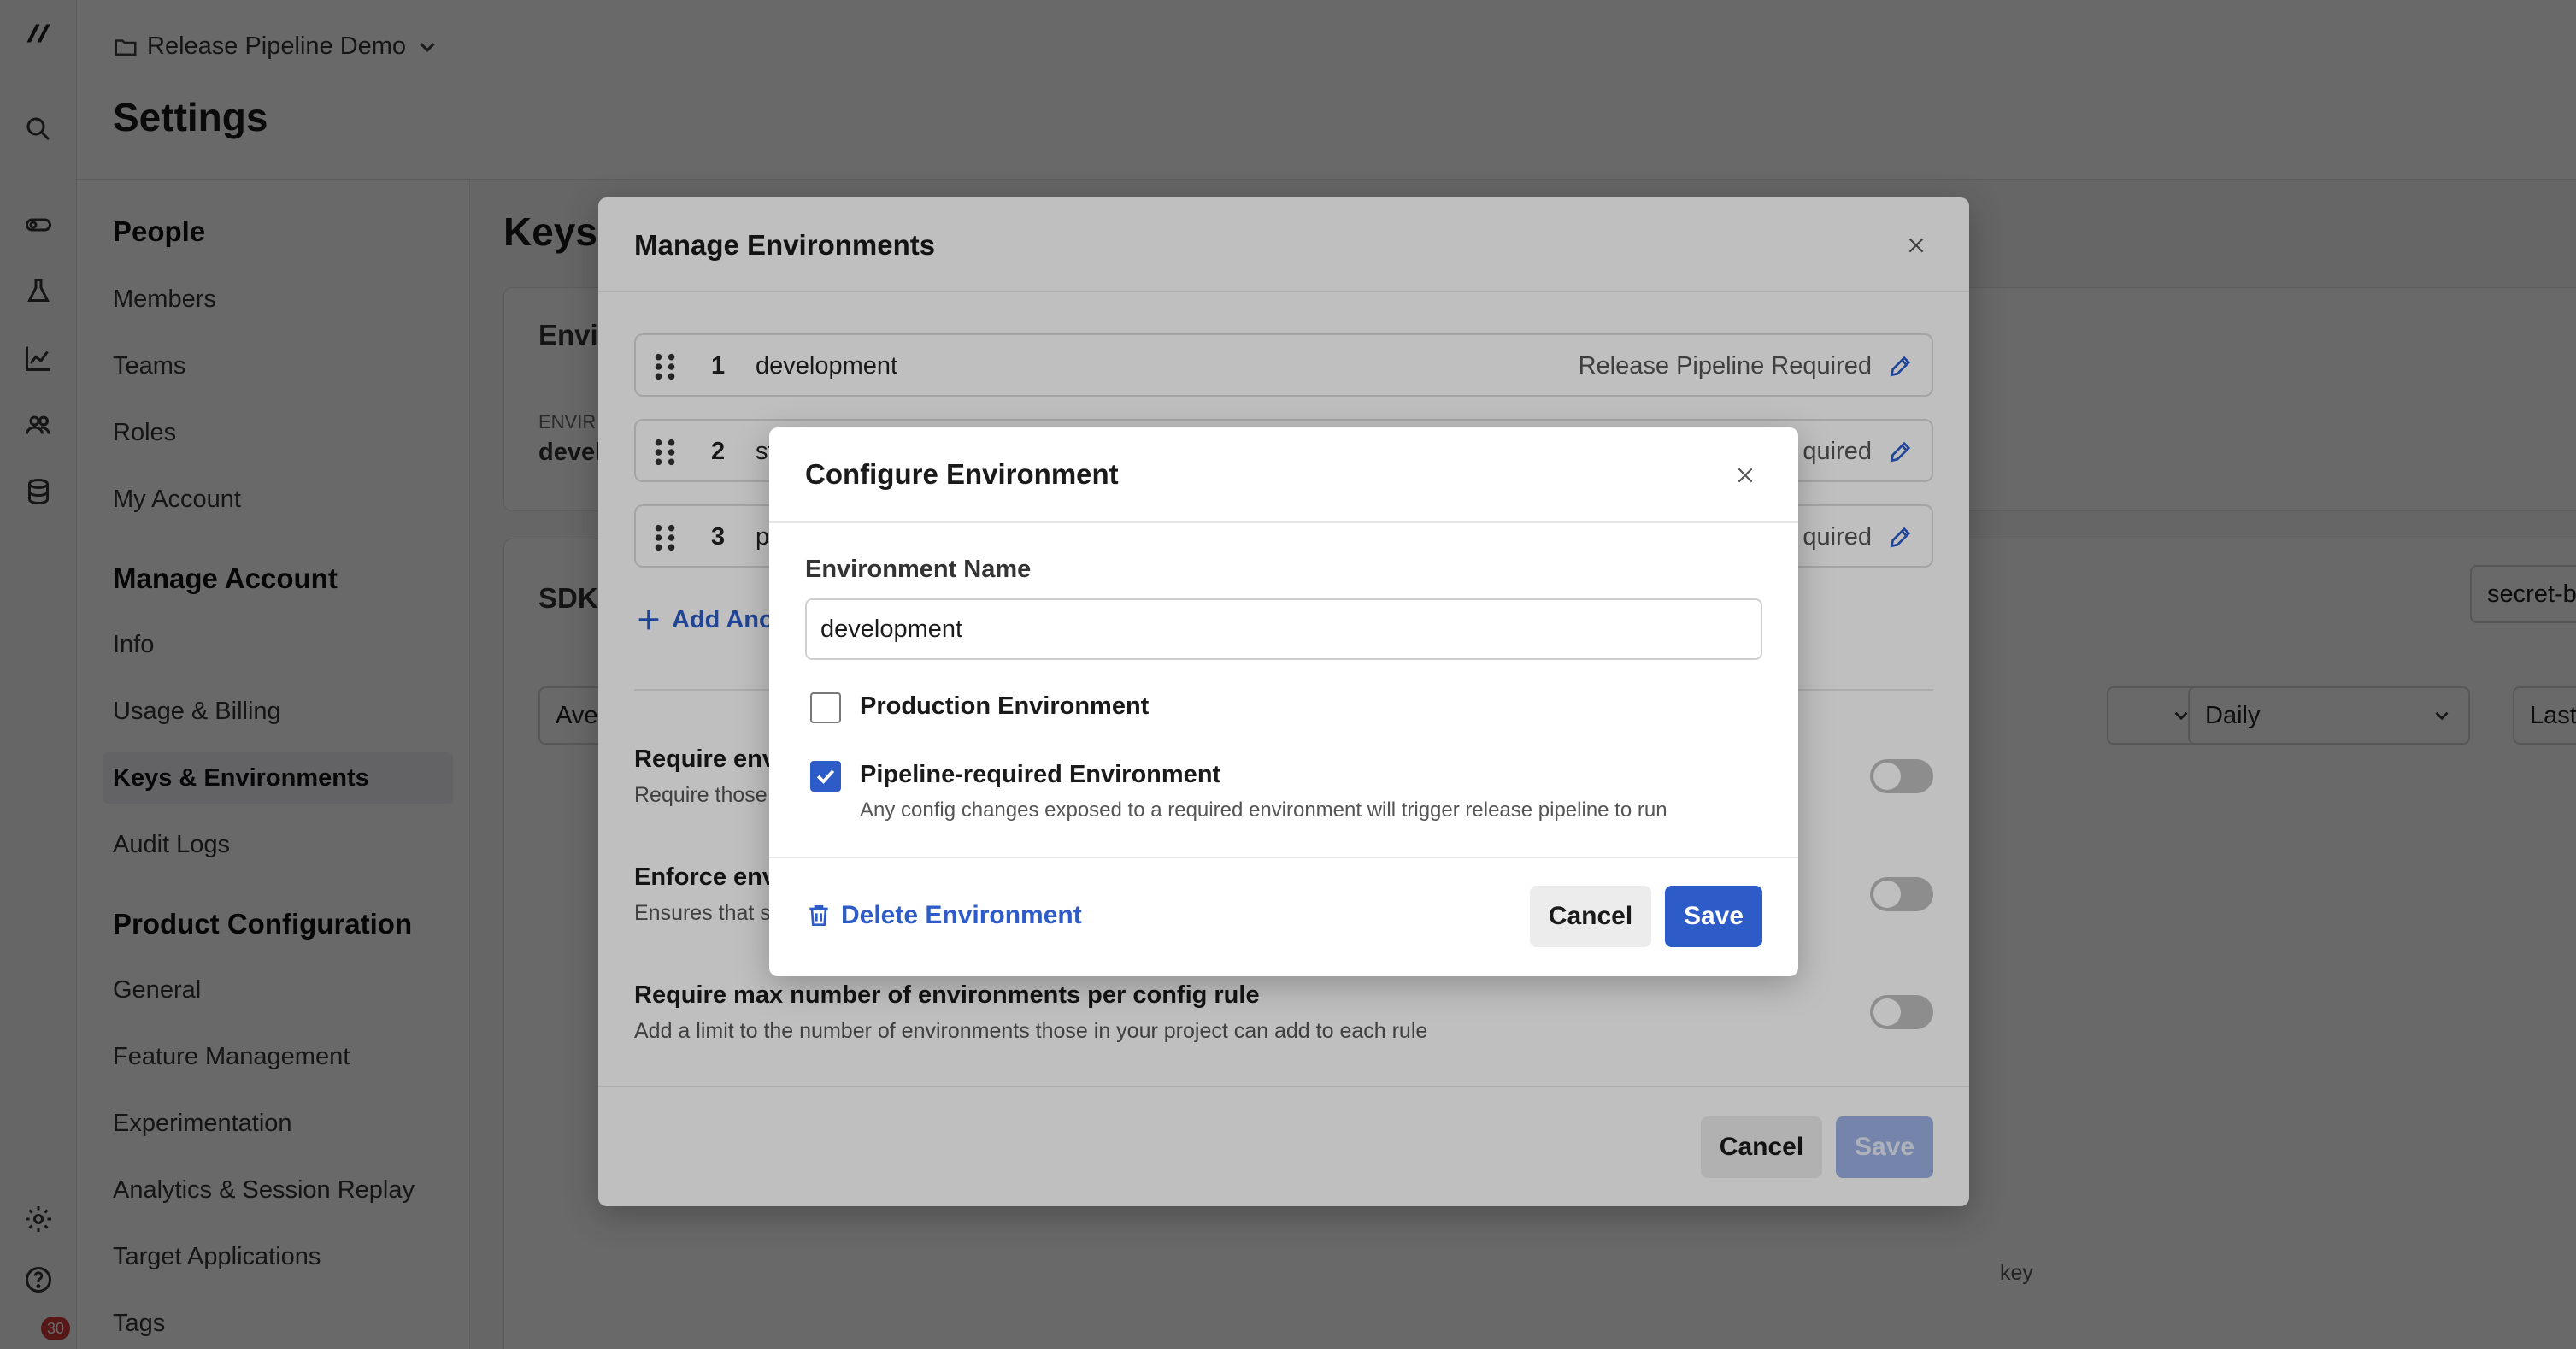  What do you see at coordinates (1005, 706) in the screenshot?
I see `production-environment-label: Production Environment` at bounding box center [1005, 706].